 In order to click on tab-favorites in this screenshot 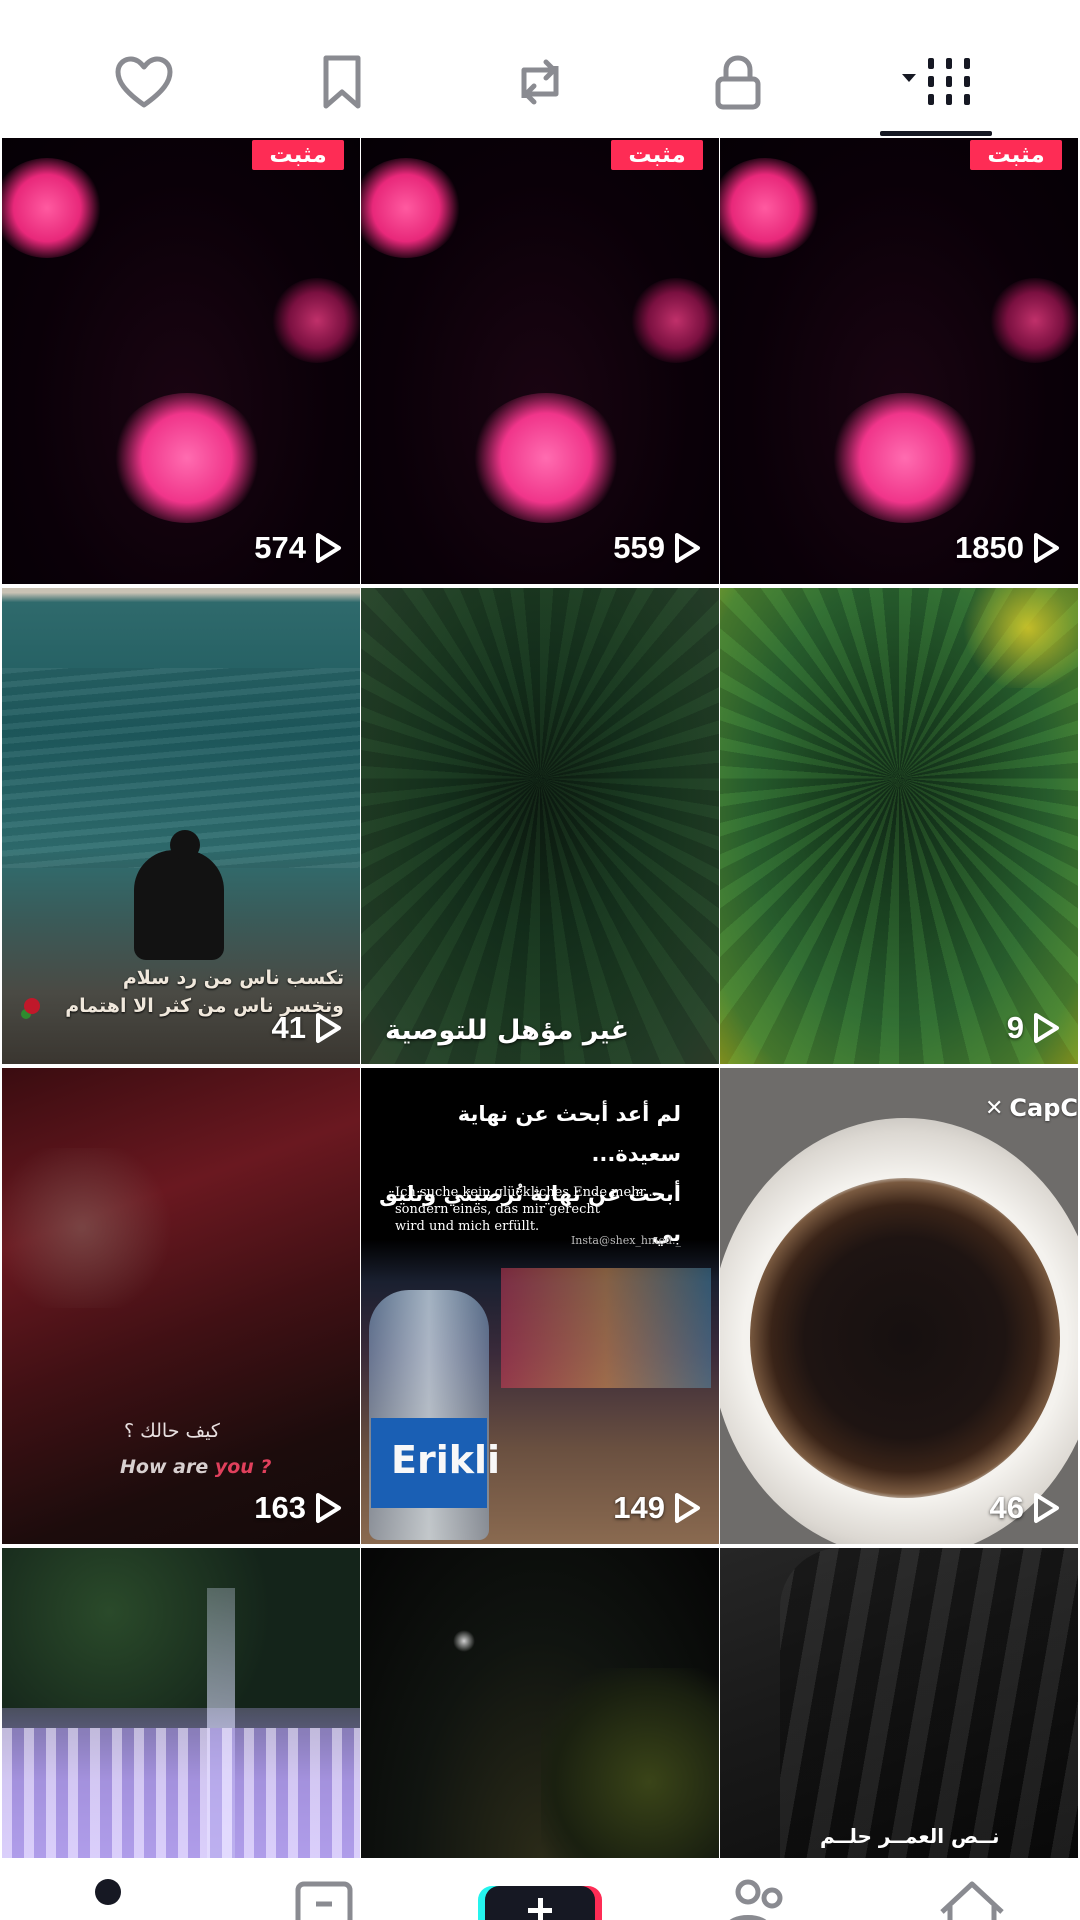, I will do `click(342, 82)`.